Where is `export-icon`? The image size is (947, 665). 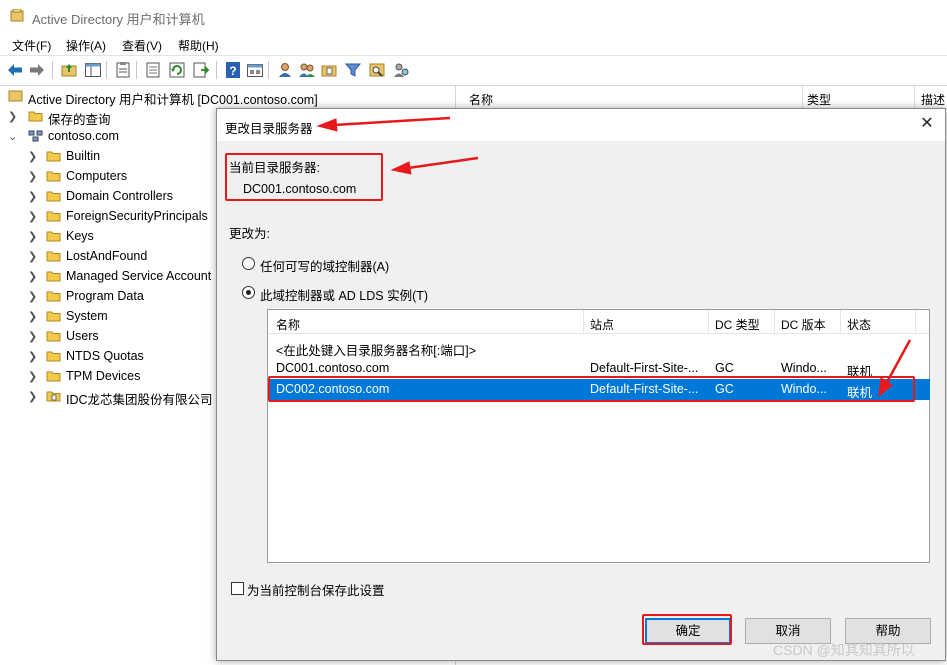
export-icon is located at coordinates (201, 70).